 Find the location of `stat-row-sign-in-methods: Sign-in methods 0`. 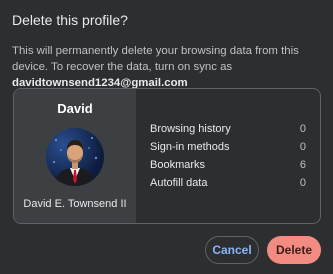

stat-row-sign-in-methods: Sign-in methods 0 is located at coordinates (228, 147).